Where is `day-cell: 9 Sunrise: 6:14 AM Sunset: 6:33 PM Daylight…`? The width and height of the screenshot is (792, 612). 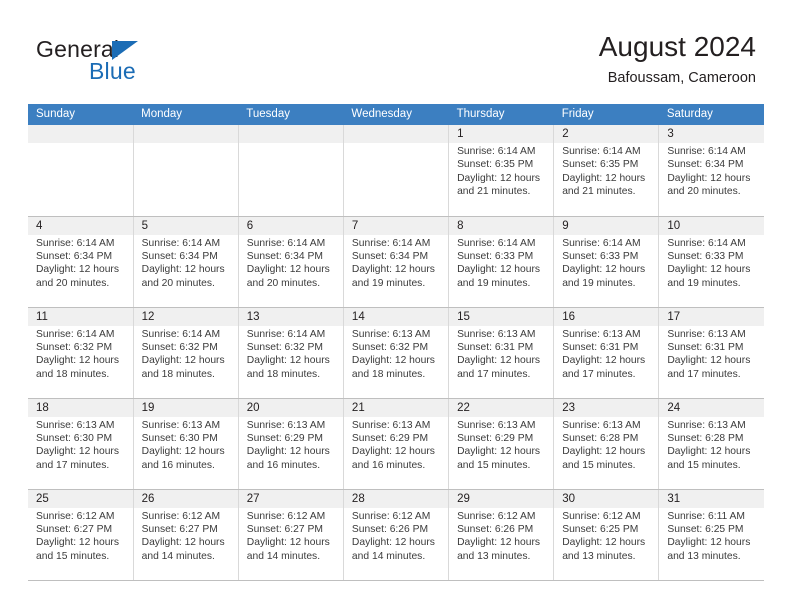
day-cell: 9 Sunrise: 6:14 AM Sunset: 6:33 PM Daylight… is located at coordinates (606, 262).